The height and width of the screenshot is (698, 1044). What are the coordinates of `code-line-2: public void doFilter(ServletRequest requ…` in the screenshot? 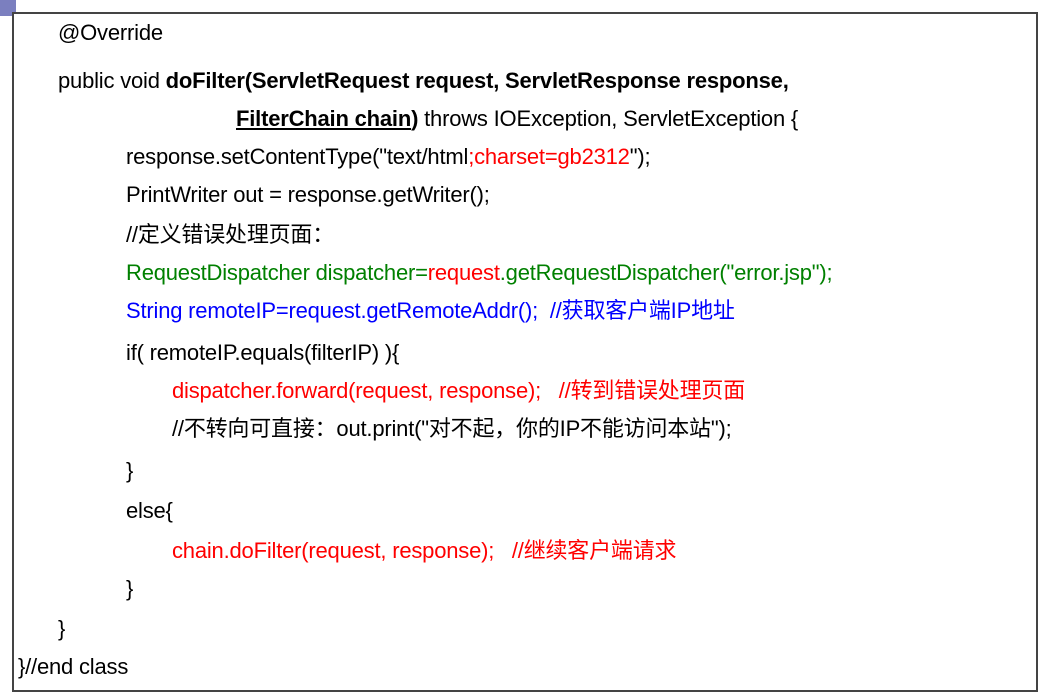 It's located at (423, 81).